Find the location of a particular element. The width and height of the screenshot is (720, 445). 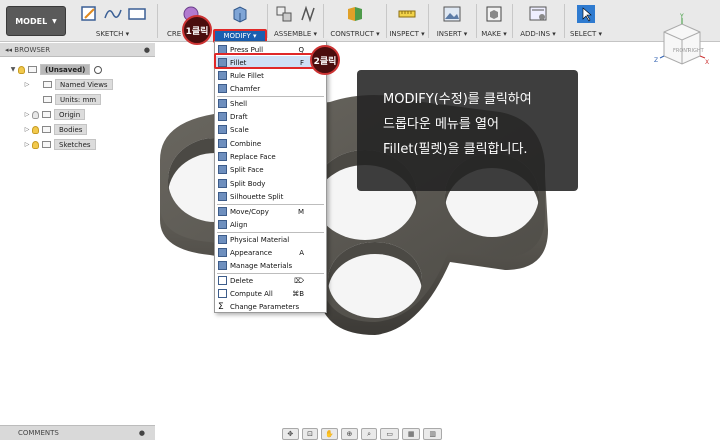

draft-icon is located at coordinates (222, 116).